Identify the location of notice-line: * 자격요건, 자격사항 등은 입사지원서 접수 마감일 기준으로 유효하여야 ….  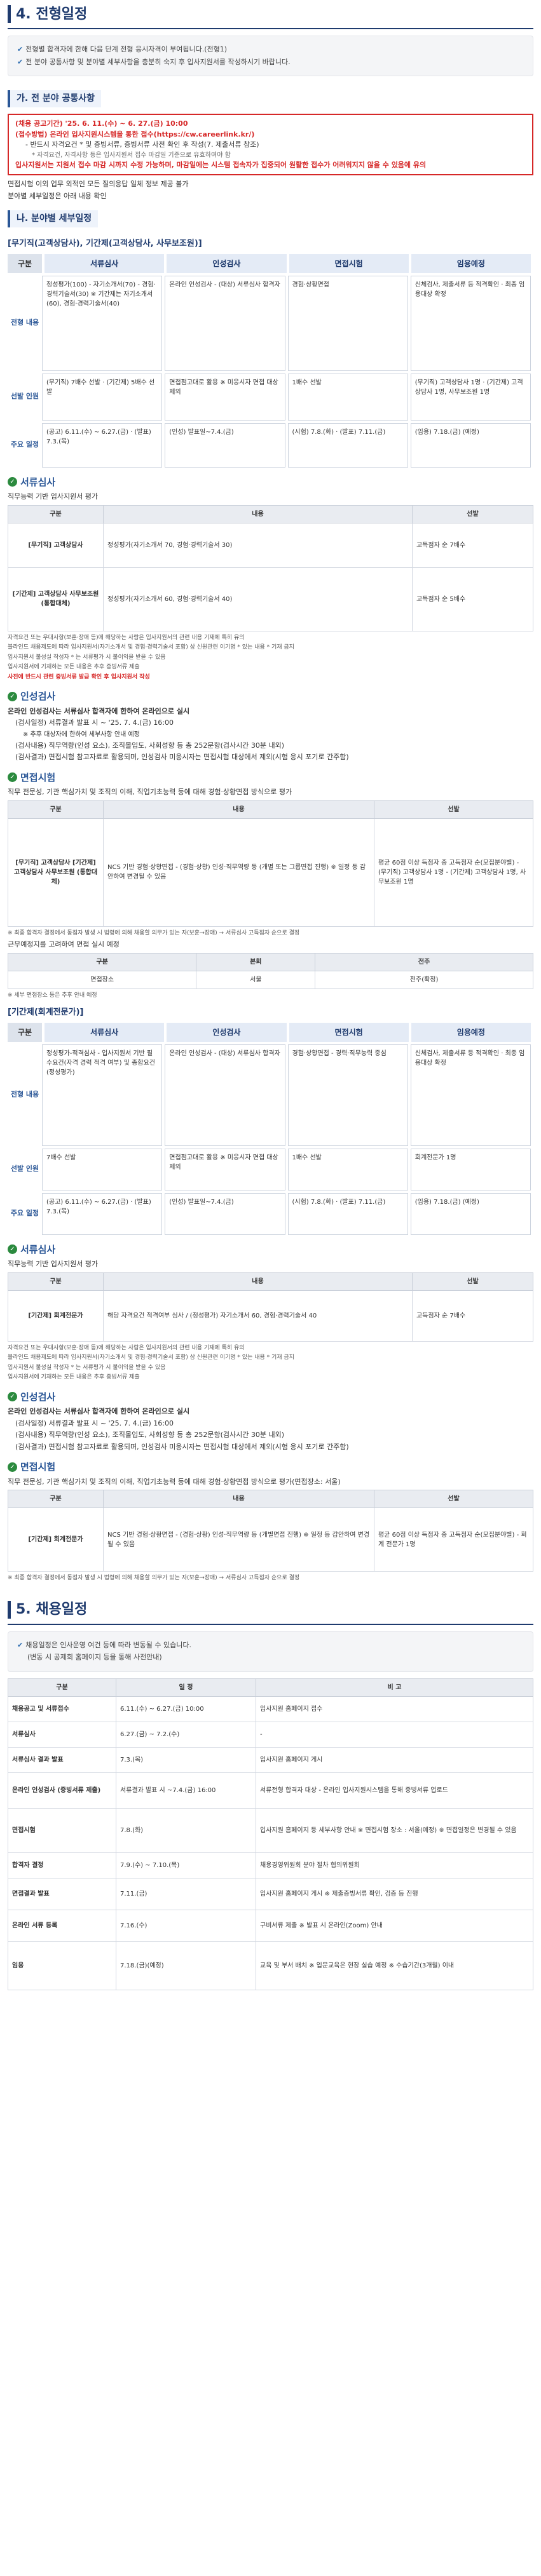
(131, 155).